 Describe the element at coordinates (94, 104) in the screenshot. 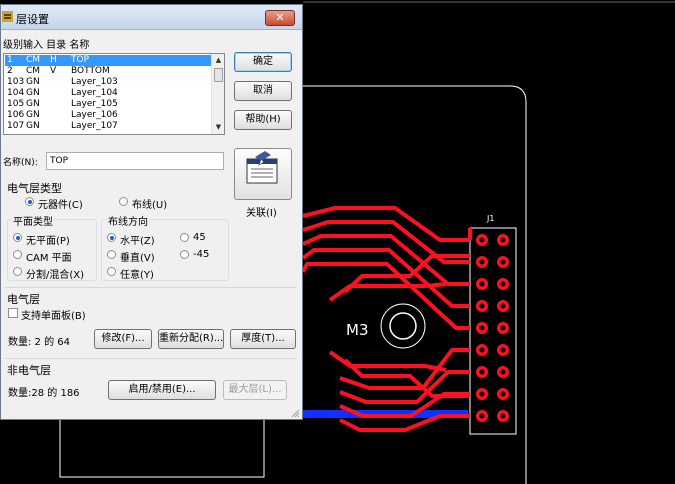

I see `layer-name: Layer_105` at that location.